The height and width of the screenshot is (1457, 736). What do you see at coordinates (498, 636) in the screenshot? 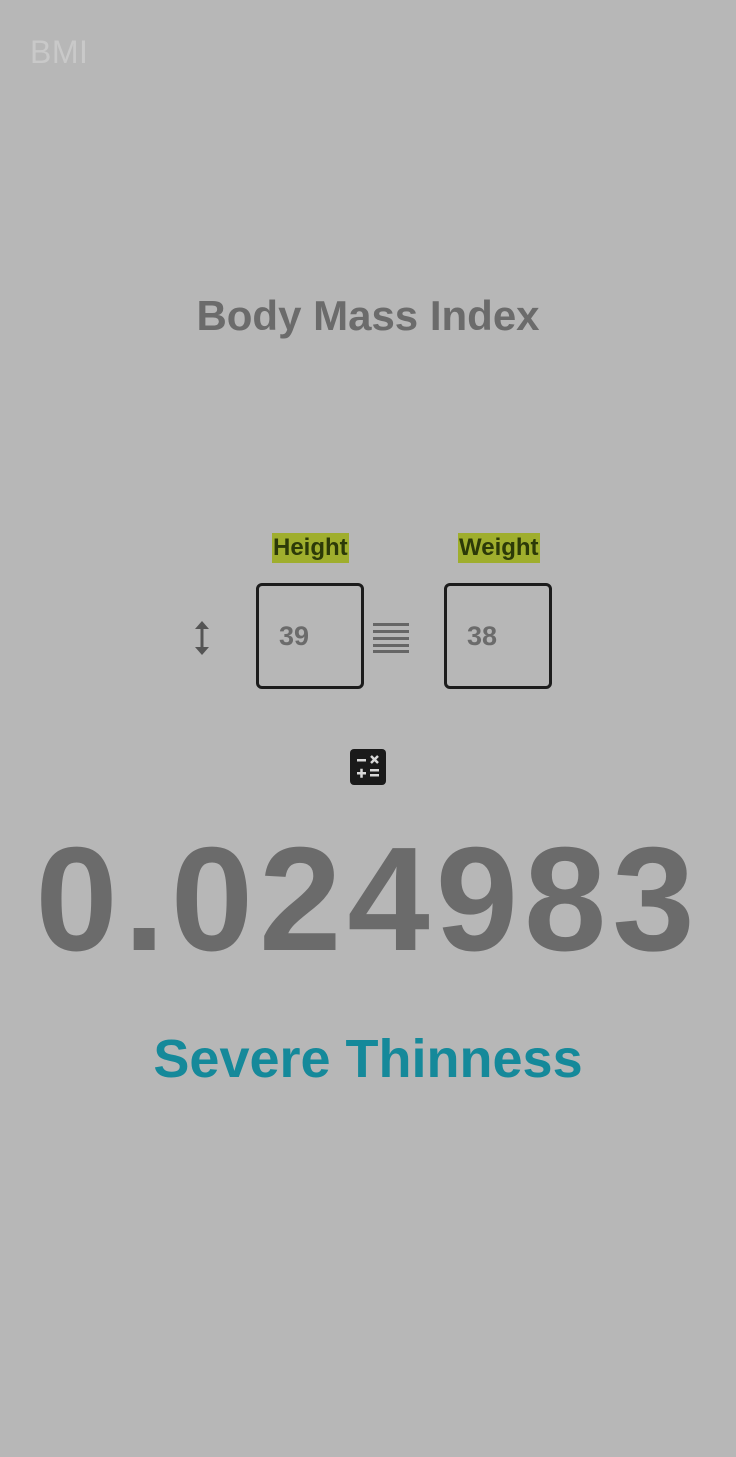
I see `weight-input` at bounding box center [498, 636].